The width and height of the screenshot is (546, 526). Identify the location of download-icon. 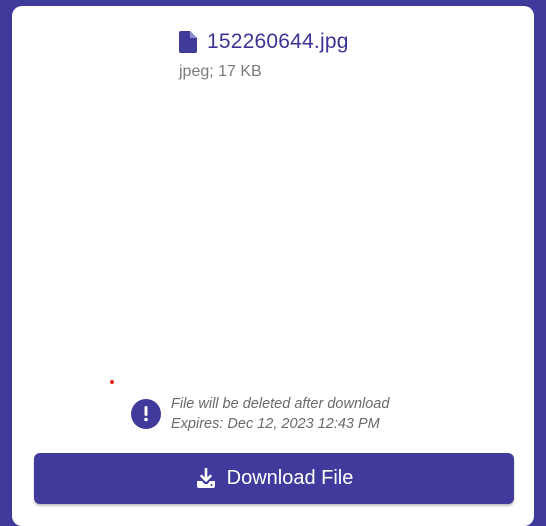
(205, 477).